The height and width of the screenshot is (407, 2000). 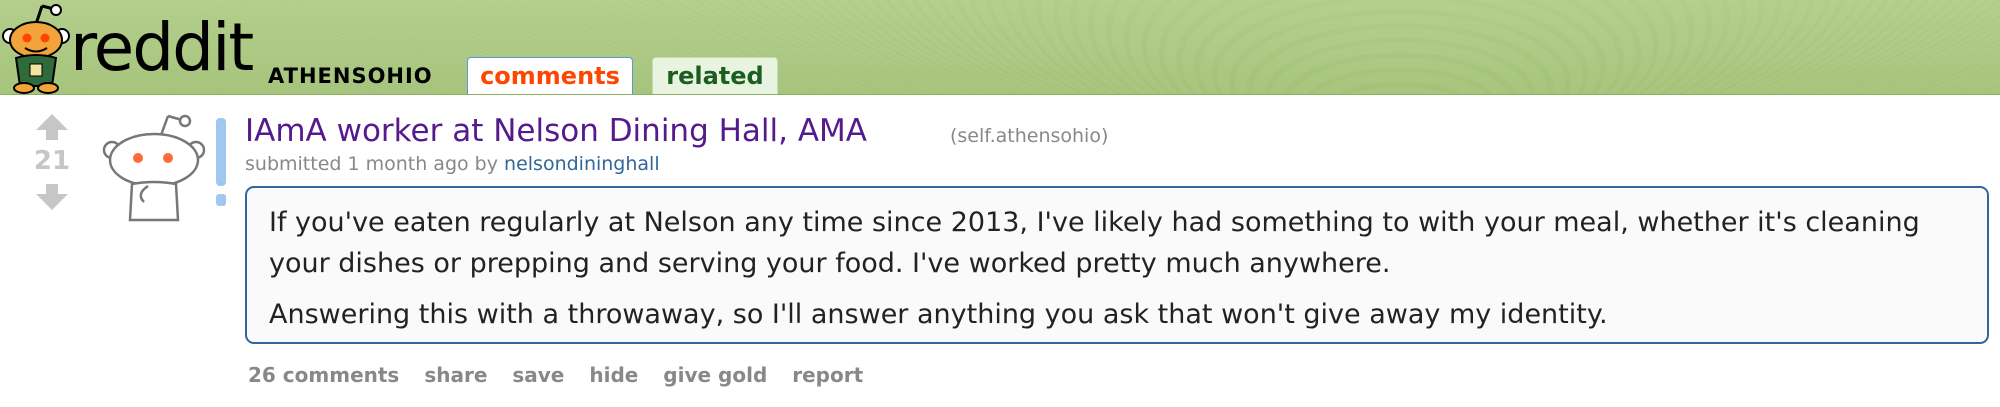 What do you see at coordinates (52, 127) in the screenshot?
I see `upvote-arrow-icon` at bounding box center [52, 127].